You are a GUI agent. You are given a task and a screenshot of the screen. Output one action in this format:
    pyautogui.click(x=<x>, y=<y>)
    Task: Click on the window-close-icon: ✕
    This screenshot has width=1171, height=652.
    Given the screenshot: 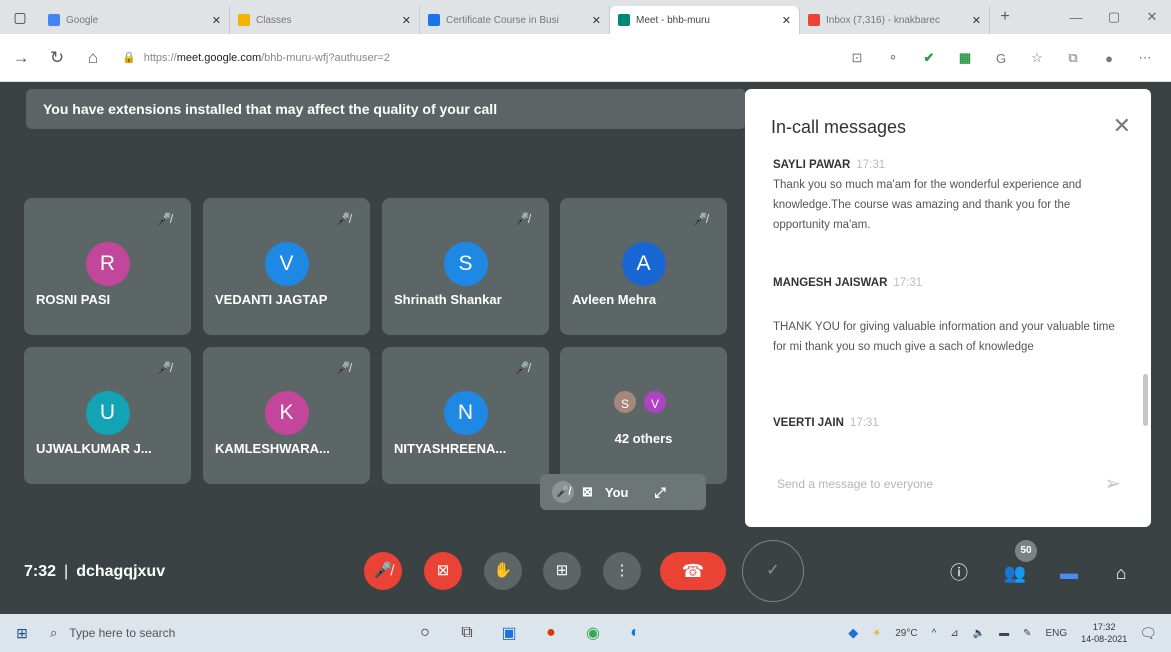 What is the action you would take?
    pyautogui.click(x=1152, y=17)
    